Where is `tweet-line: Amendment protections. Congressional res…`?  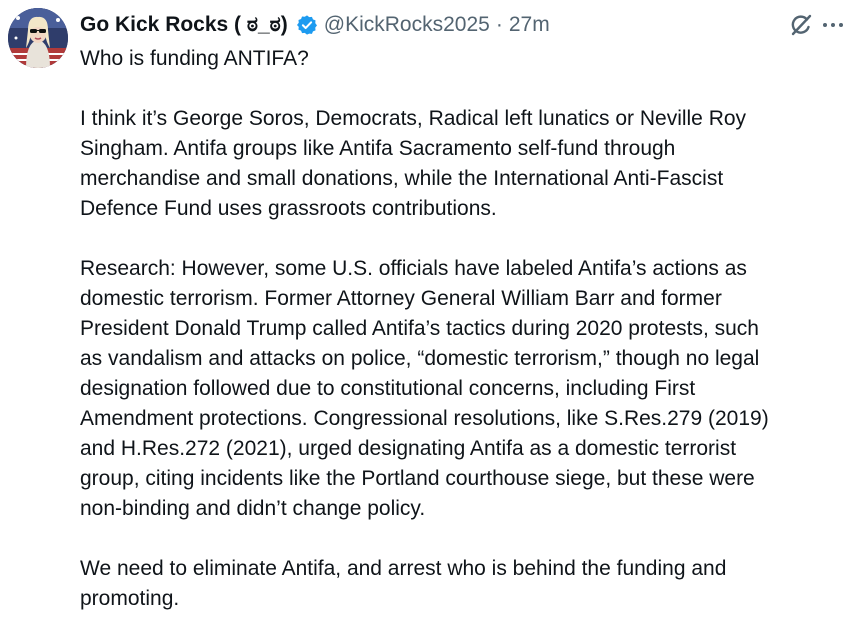 tweet-line: Amendment protections. Congressional res… is located at coordinates (424, 418).